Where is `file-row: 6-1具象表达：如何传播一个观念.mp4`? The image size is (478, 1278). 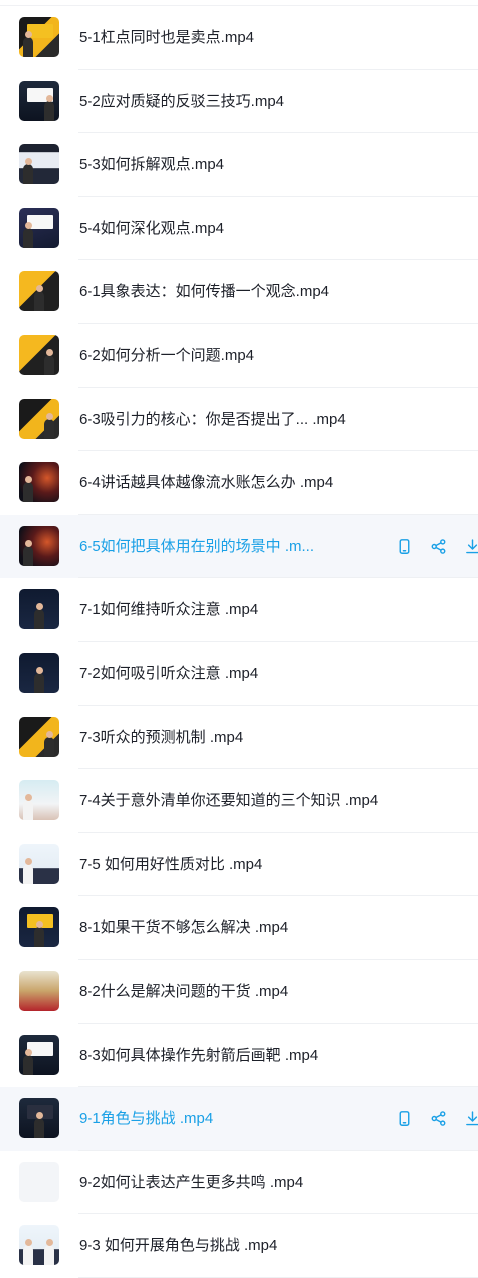
file-row: 6-1具象表达：如何传播一个观念.mp4 is located at coordinates (239, 292).